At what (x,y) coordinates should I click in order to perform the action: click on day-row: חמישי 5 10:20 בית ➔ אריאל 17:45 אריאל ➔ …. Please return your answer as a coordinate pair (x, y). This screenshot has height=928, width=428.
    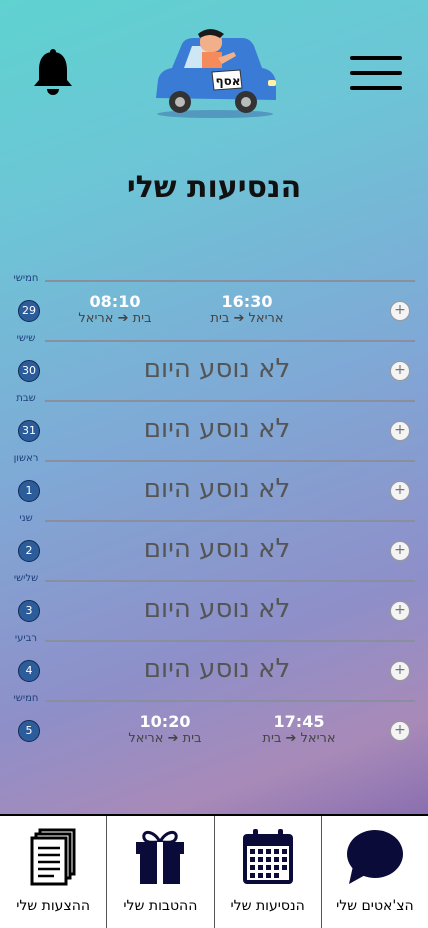
    Looking at the image, I should click on (214, 726).